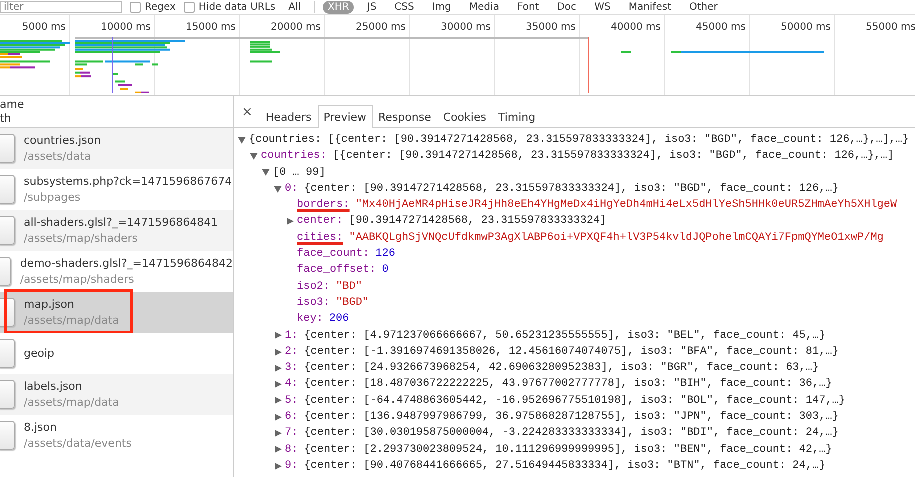 The width and height of the screenshot is (915, 477). Describe the element at coordinates (650, 7) in the screenshot. I see `type-filter-button: Manifest` at that location.